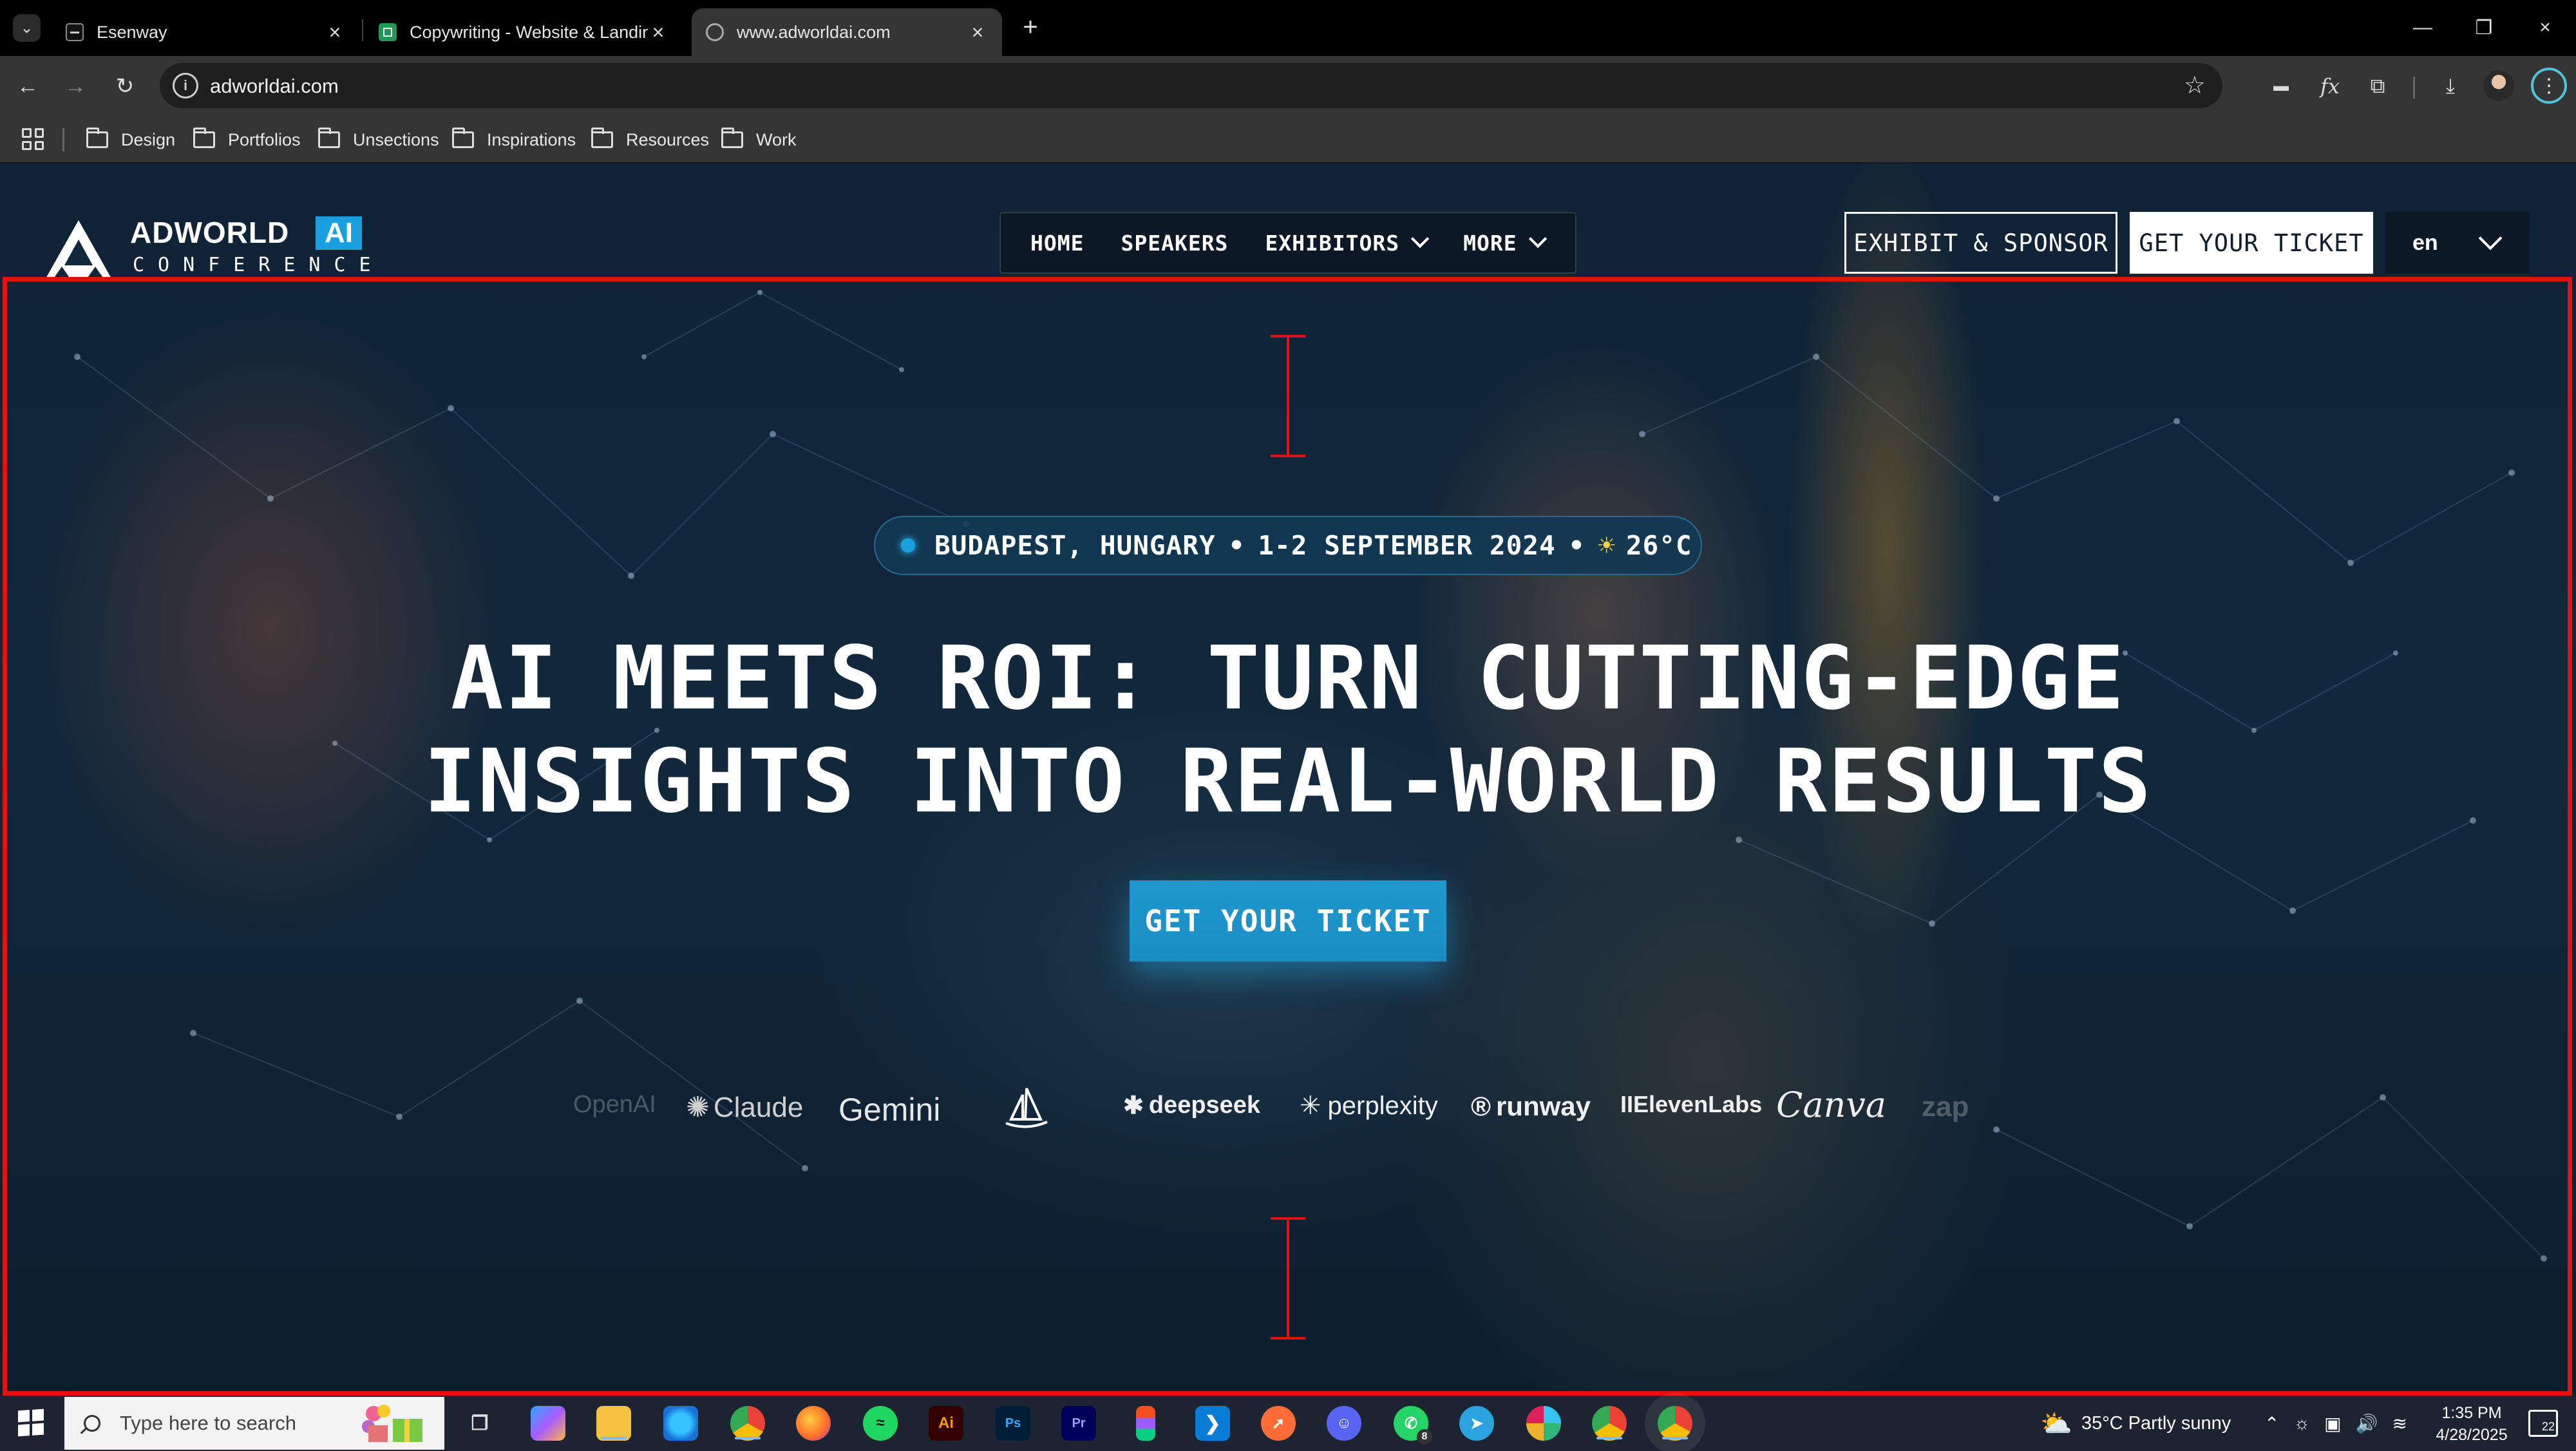  Describe the element at coordinates (715, 32) in the screenshot. I see `globe-favicon-icon` at that location.